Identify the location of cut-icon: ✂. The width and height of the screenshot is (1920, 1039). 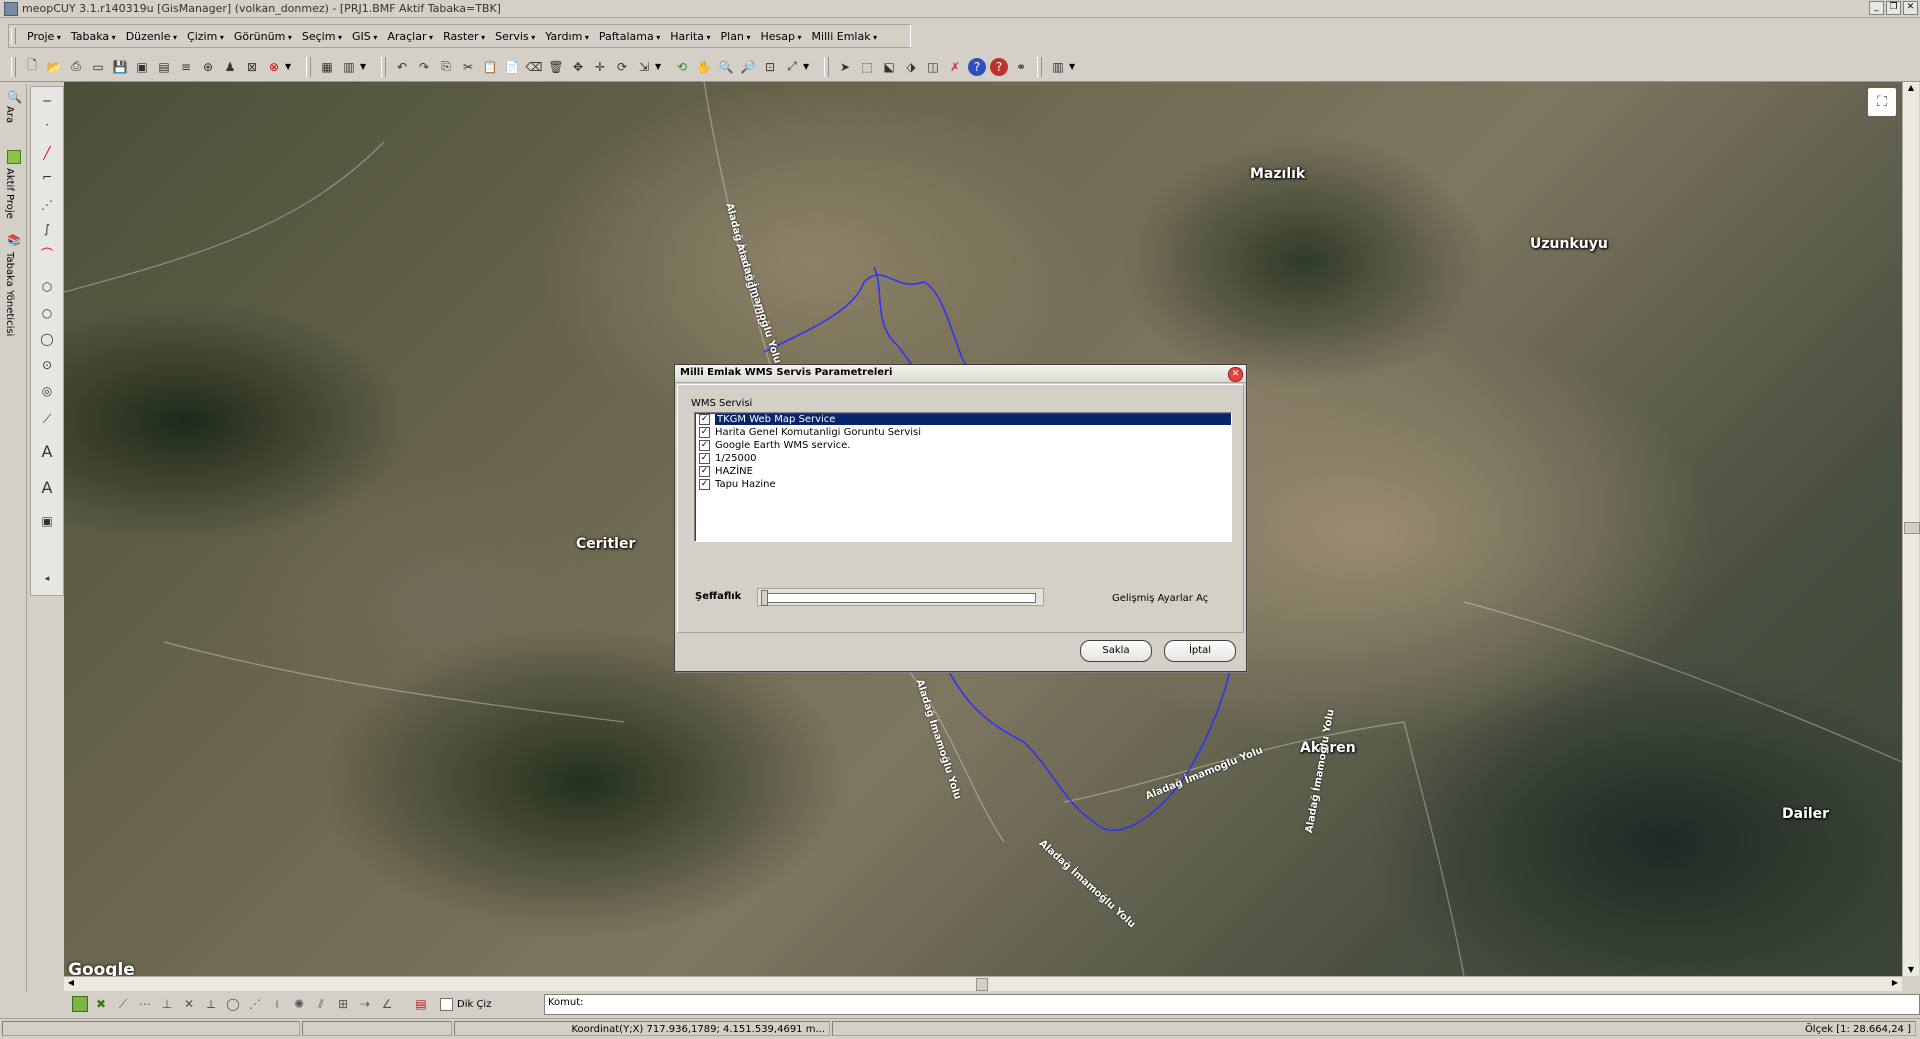
(468, 67).